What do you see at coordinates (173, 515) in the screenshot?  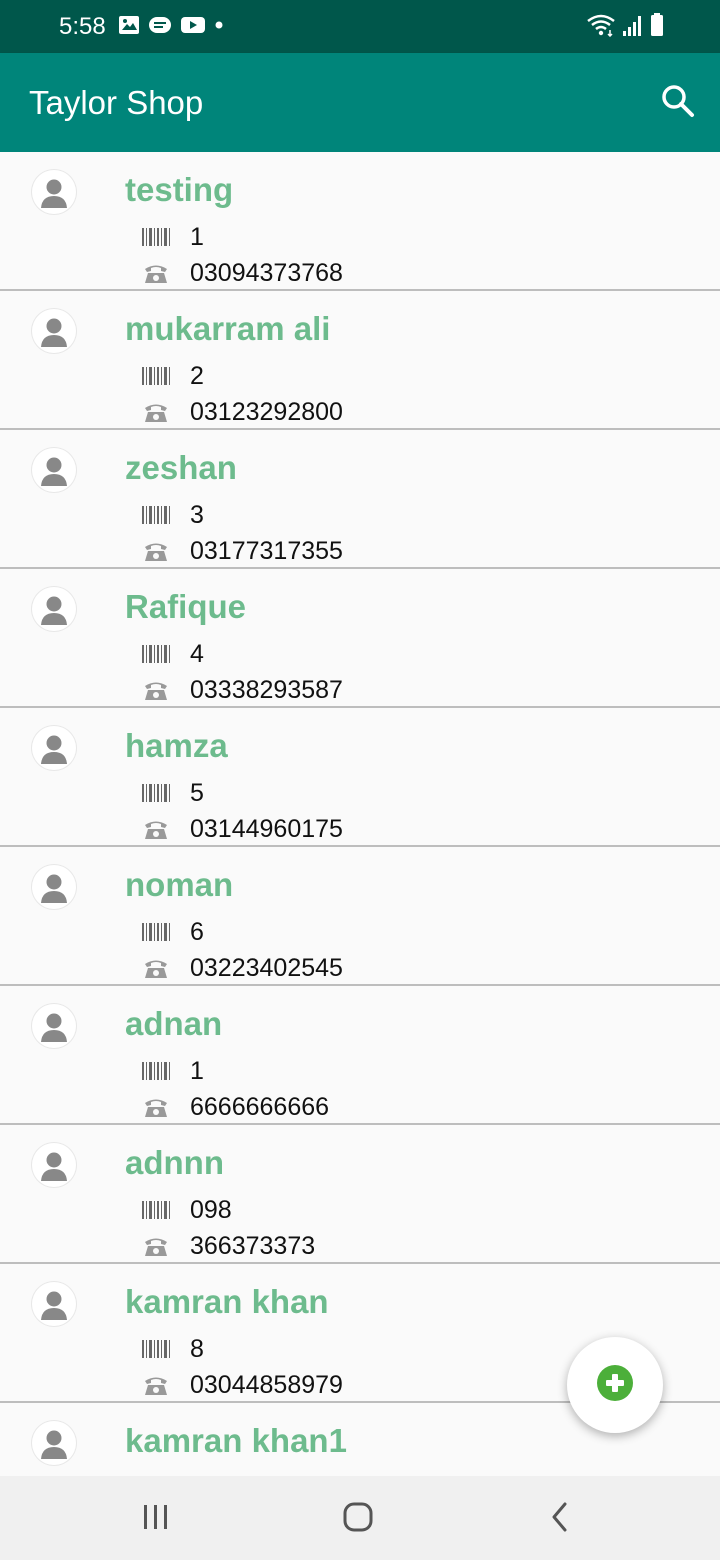 I see `customer-code-row: 3` at bounding box center [173, 515].